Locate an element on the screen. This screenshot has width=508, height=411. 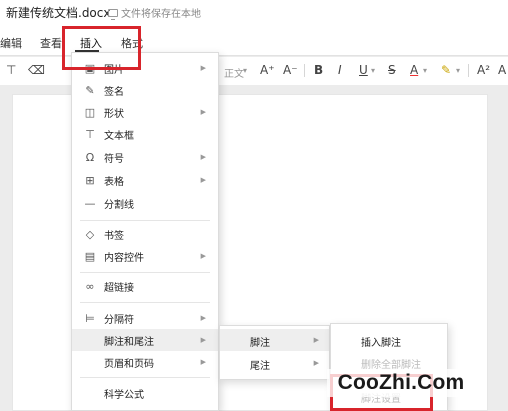
menu-item-label: 图片 is located at coordinates (114, 70).